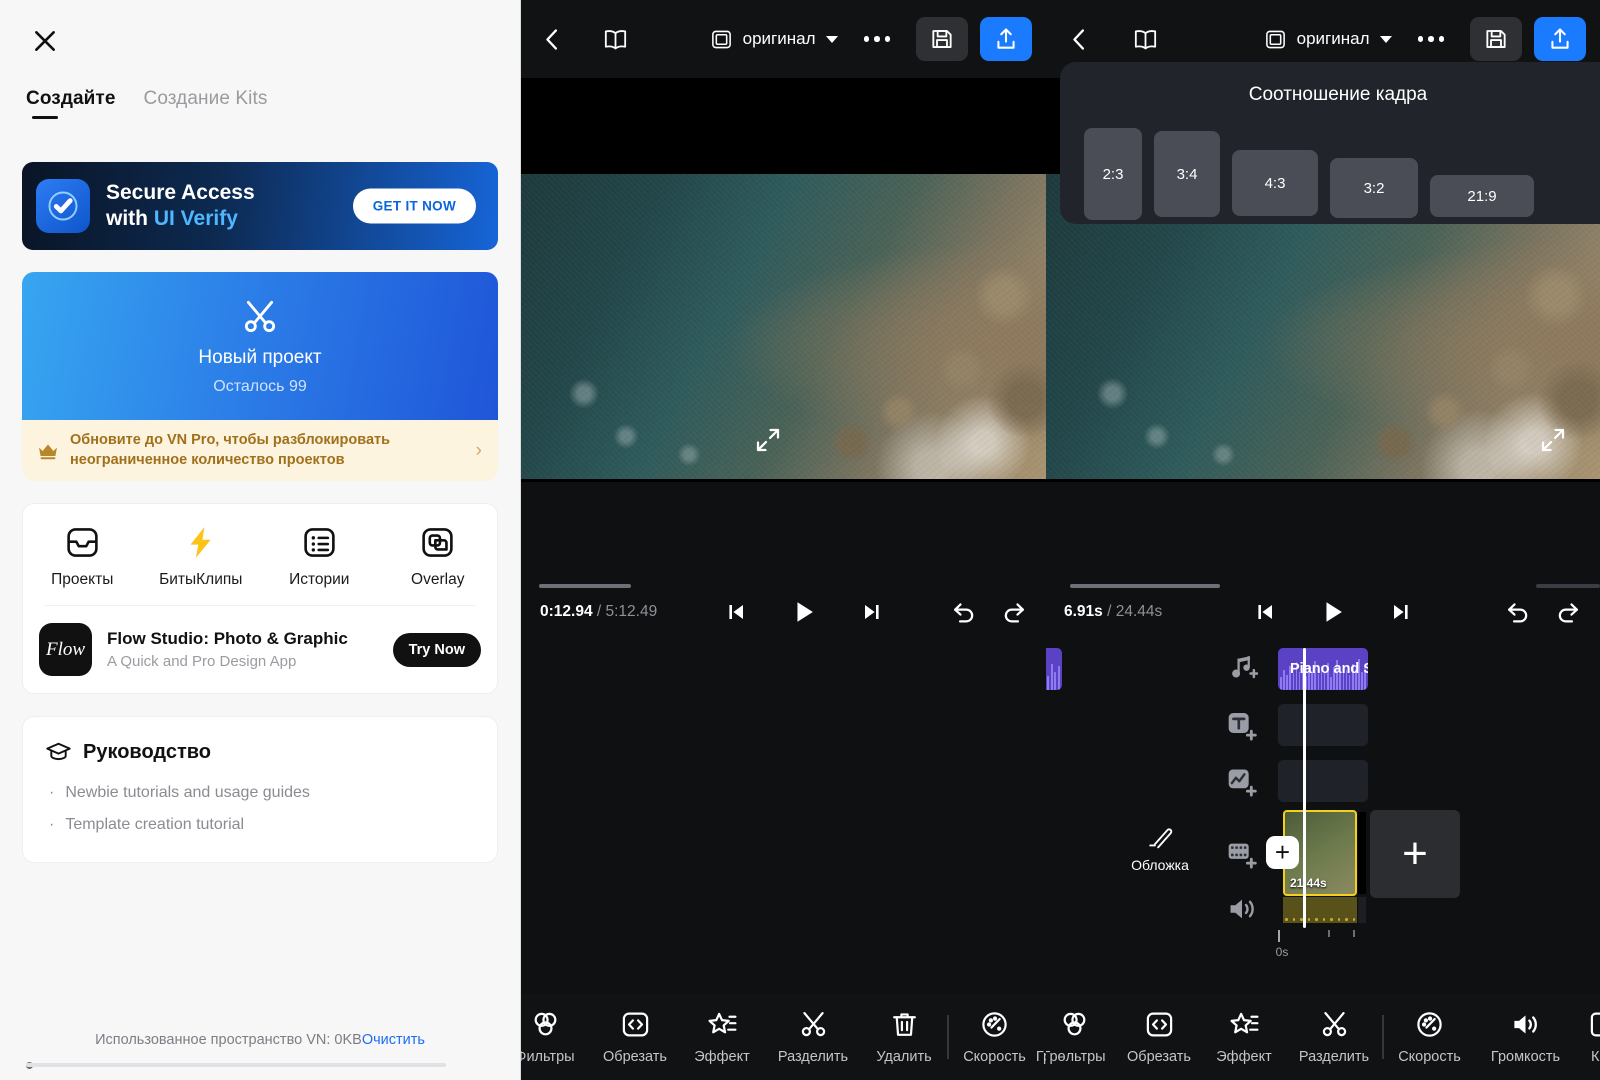 The height and width of the screenshot is (1080, 1600). Describe the element at coordinates (1054, 669) in the screenshot. I see `audio-clip-overflow` at that location.